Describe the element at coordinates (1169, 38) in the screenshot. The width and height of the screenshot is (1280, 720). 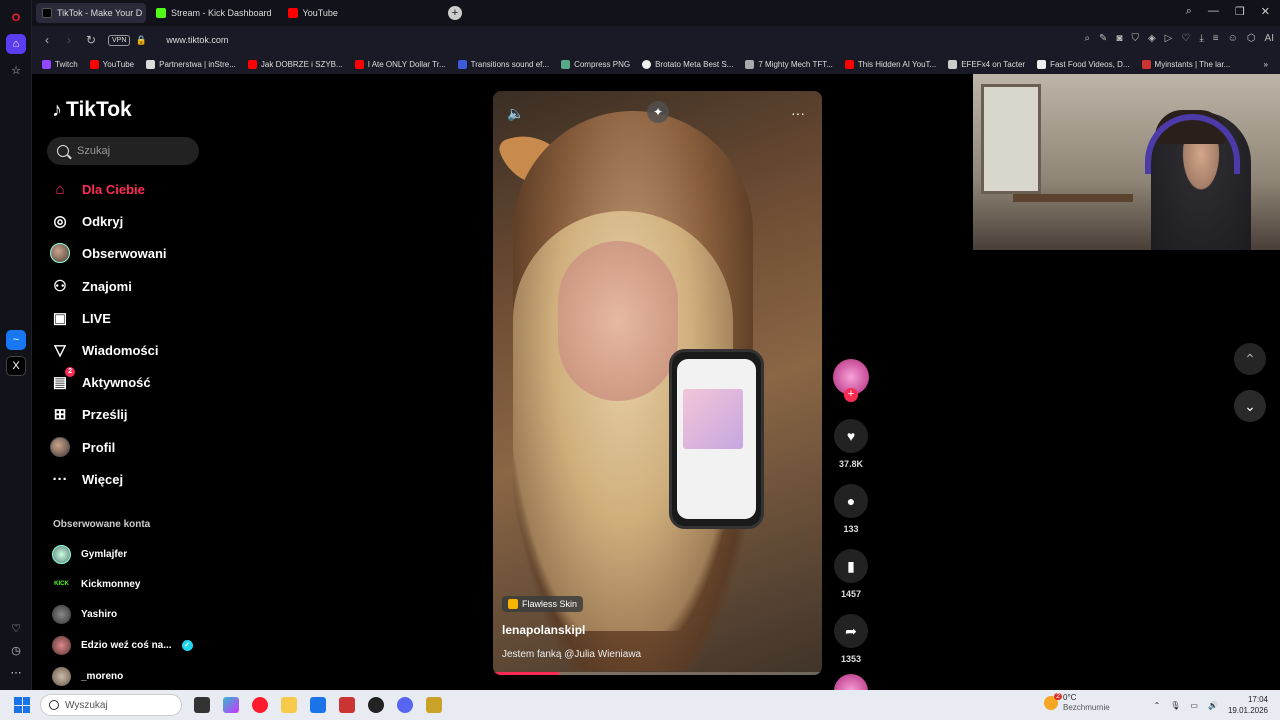
I see `play-icon: ▷` at that location.